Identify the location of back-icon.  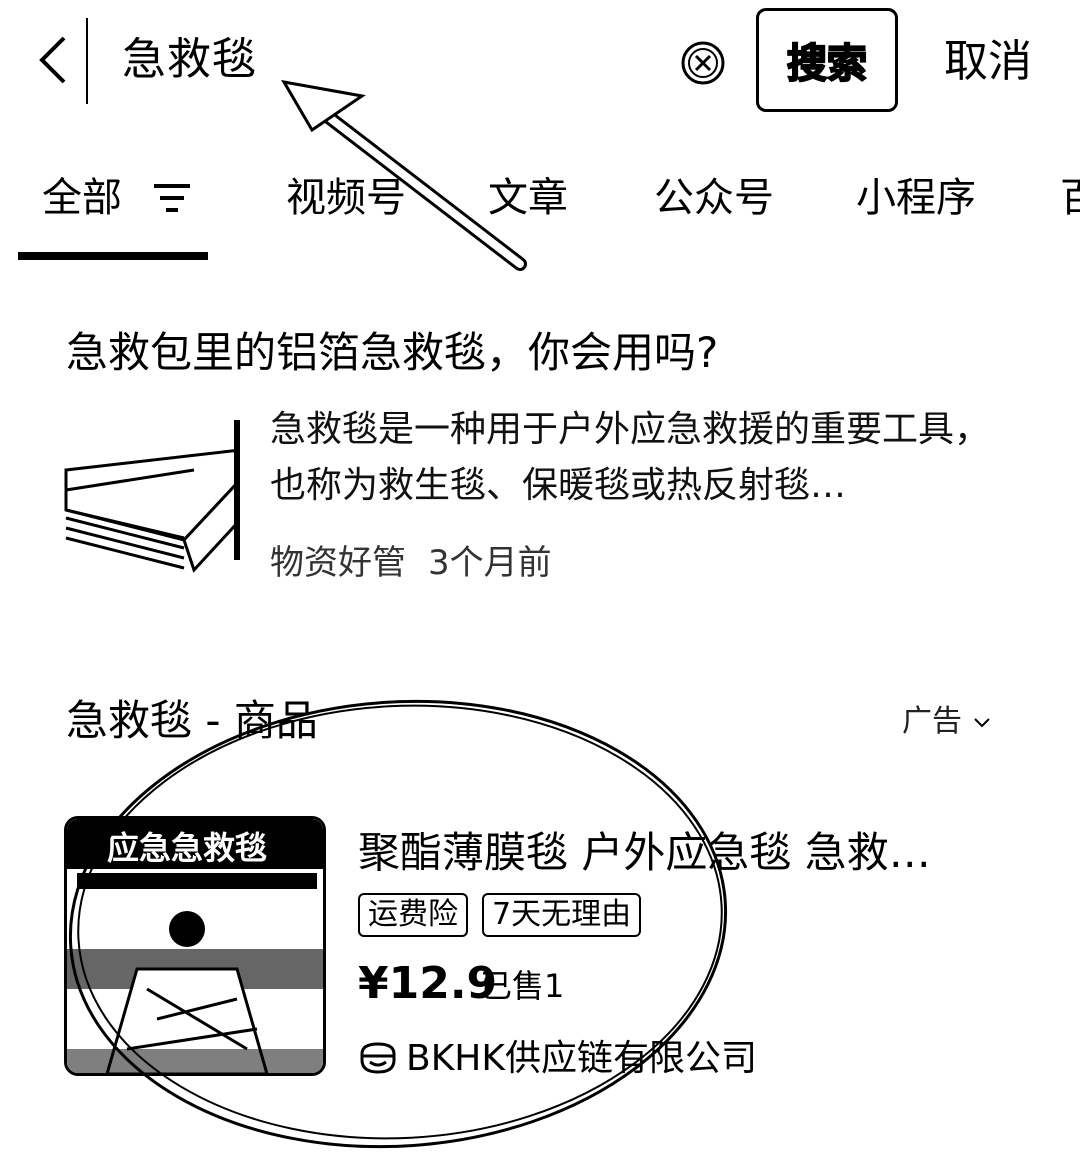
(53, 60).